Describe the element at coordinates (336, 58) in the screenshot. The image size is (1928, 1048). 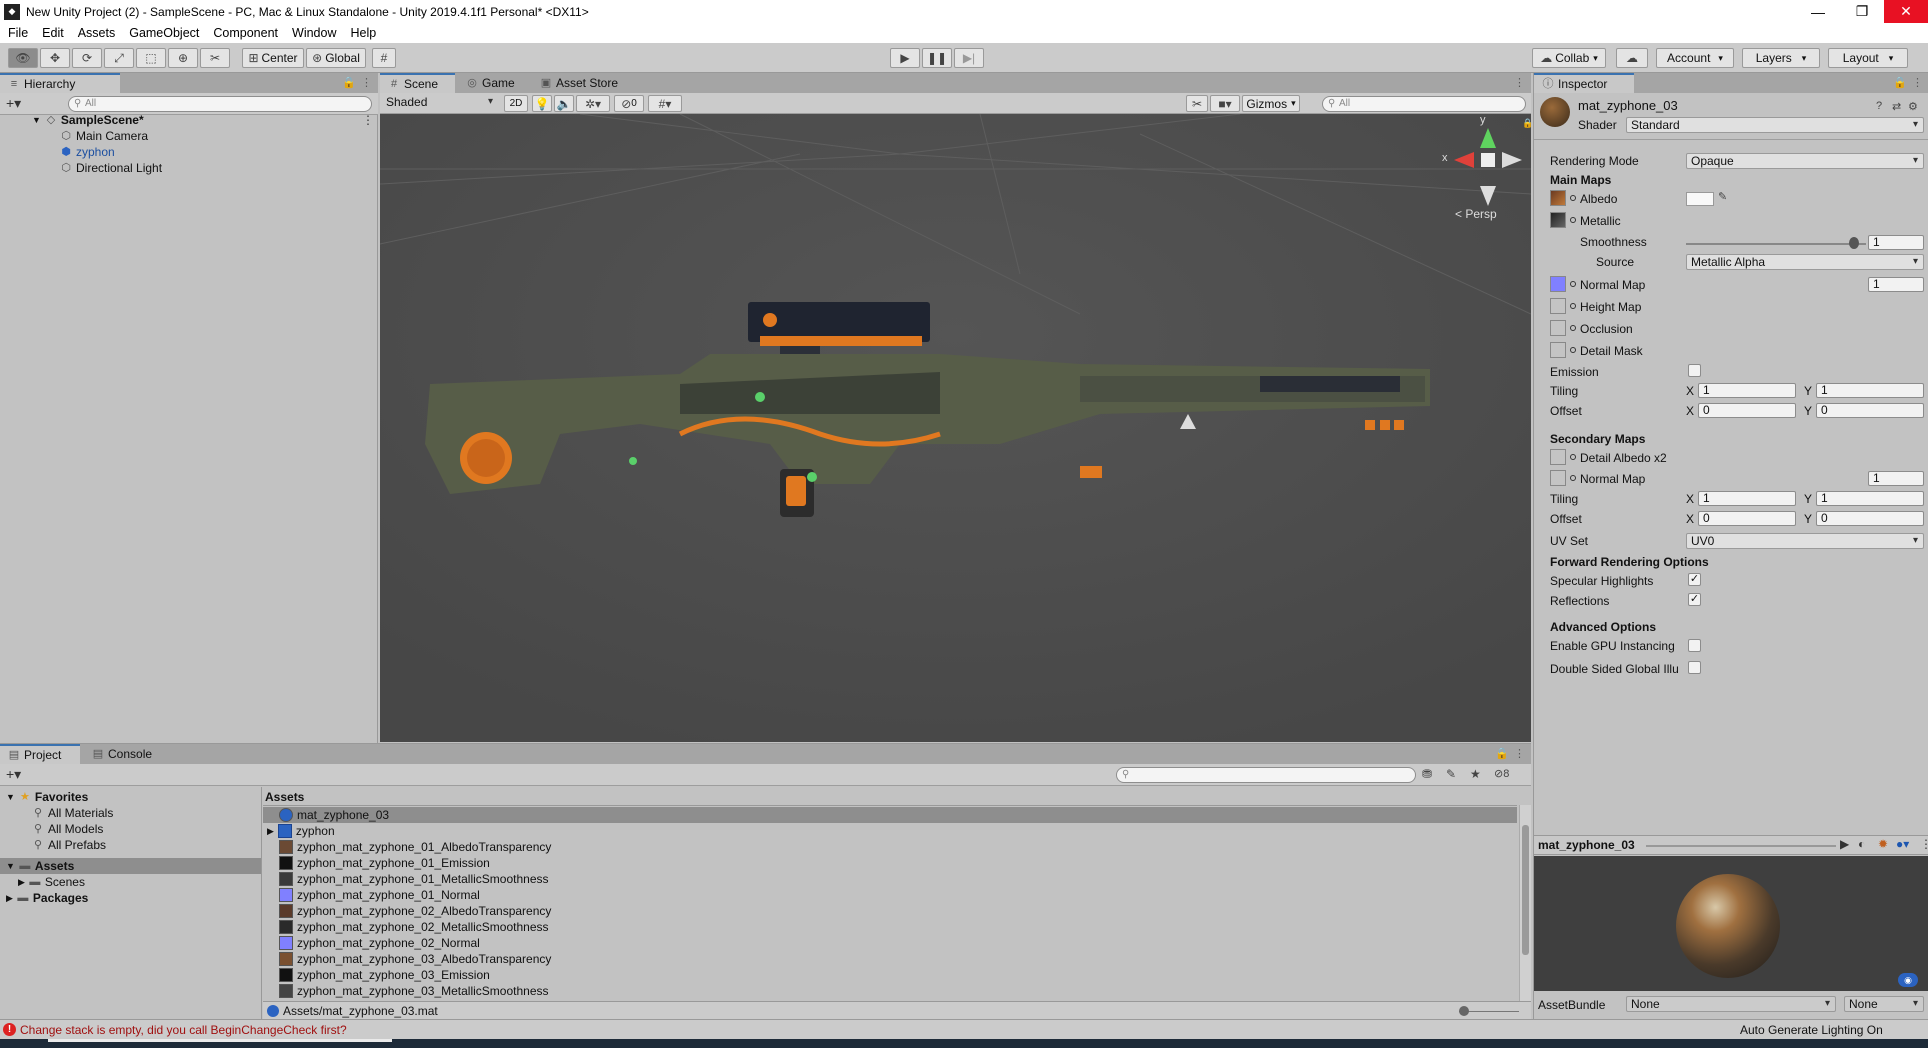
I see `pivot-global-button: ⊛ Global` at that location.